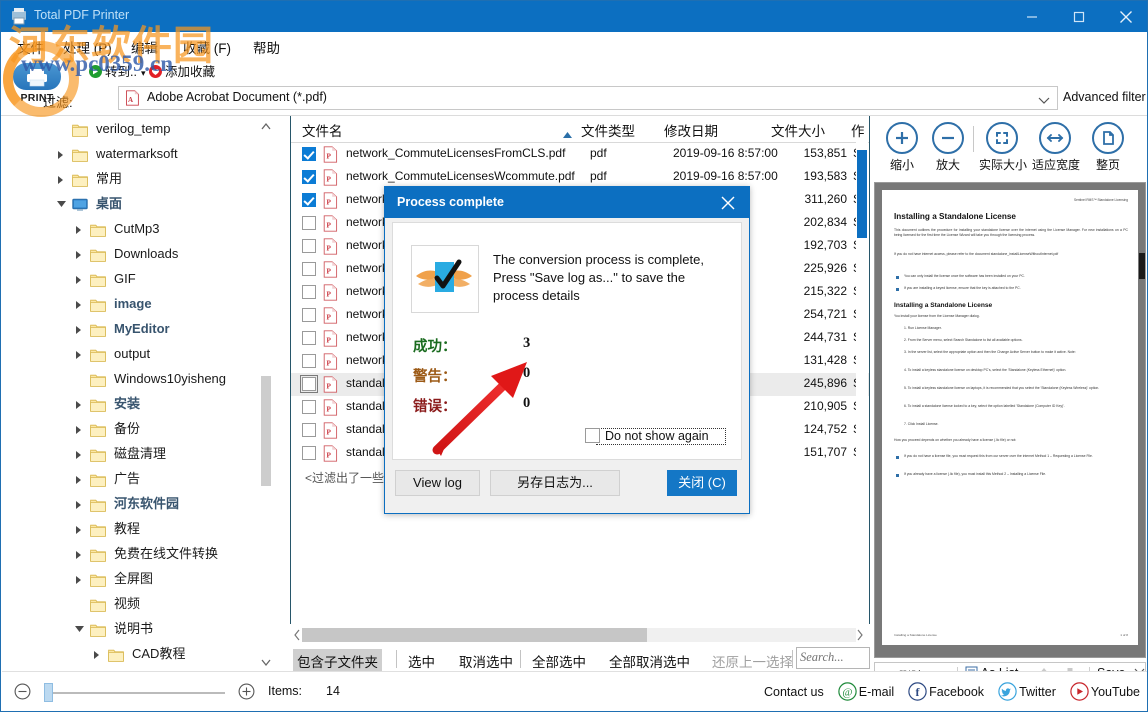 This screenshot has height=712, width=1148. What do you see at coordinates (1003, 147) in the screenshot?
I see `actual-size-button: 实际大小` at bounding box center [1003, 147].